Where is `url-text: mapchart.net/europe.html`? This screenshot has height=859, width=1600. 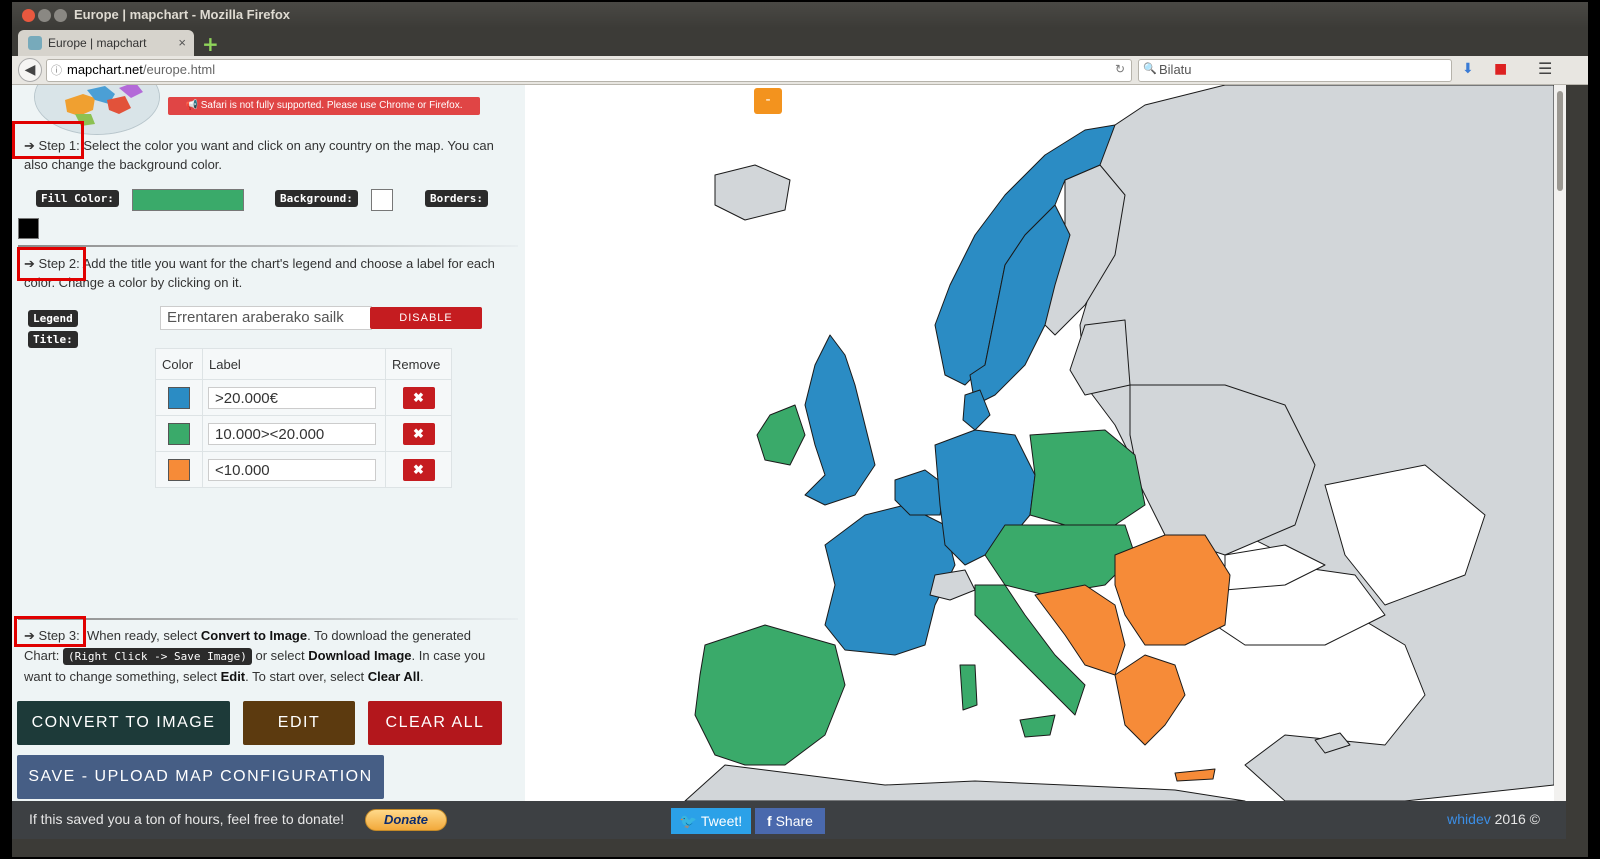
url-text: mapchart.net/europe.html is located at coordinates (141, 69).